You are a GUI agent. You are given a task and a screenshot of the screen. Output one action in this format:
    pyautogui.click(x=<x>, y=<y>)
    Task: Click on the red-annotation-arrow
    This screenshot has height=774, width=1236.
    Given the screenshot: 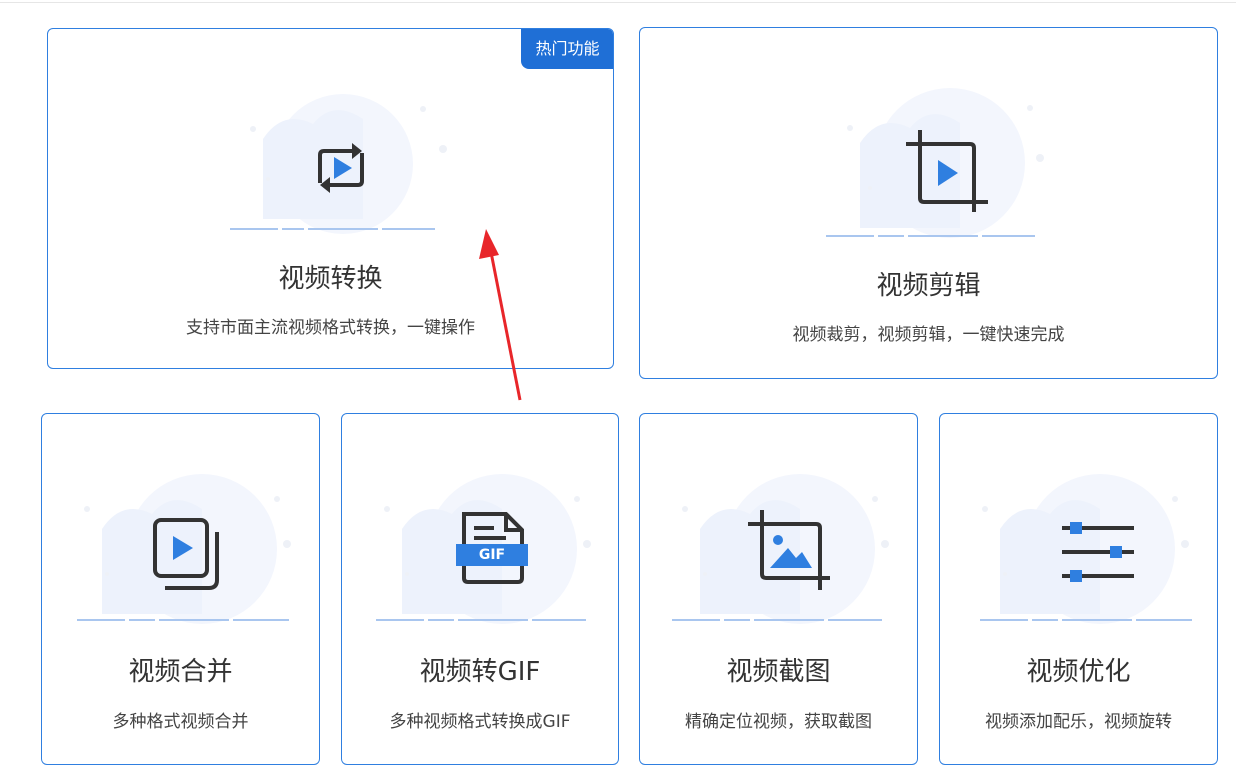 What is the action you would take?
    pyautogui.click(x=500, y=315)
    